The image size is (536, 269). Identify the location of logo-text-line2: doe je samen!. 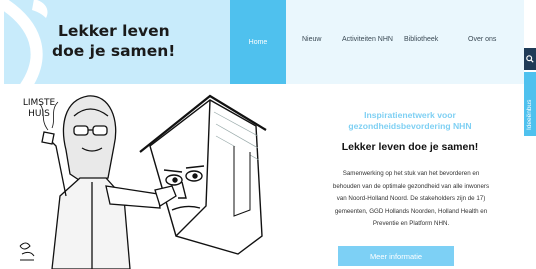
(114, 51).